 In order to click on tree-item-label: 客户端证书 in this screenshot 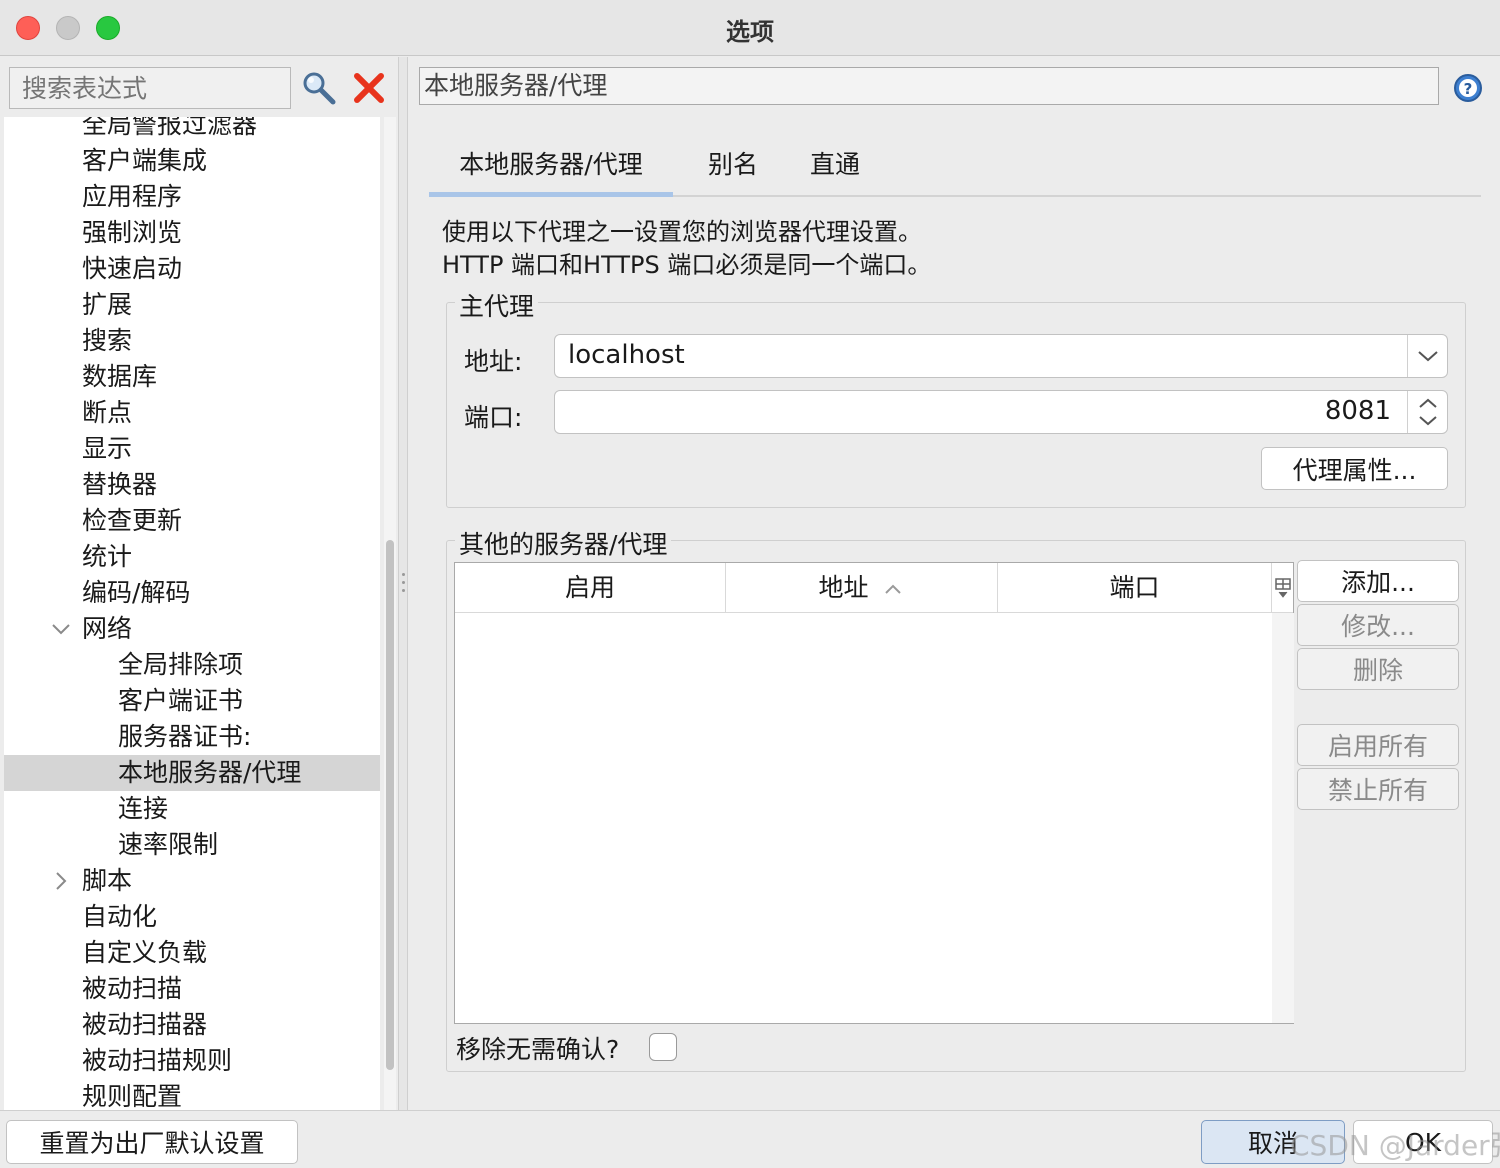, I will do `click(181, 700)`.